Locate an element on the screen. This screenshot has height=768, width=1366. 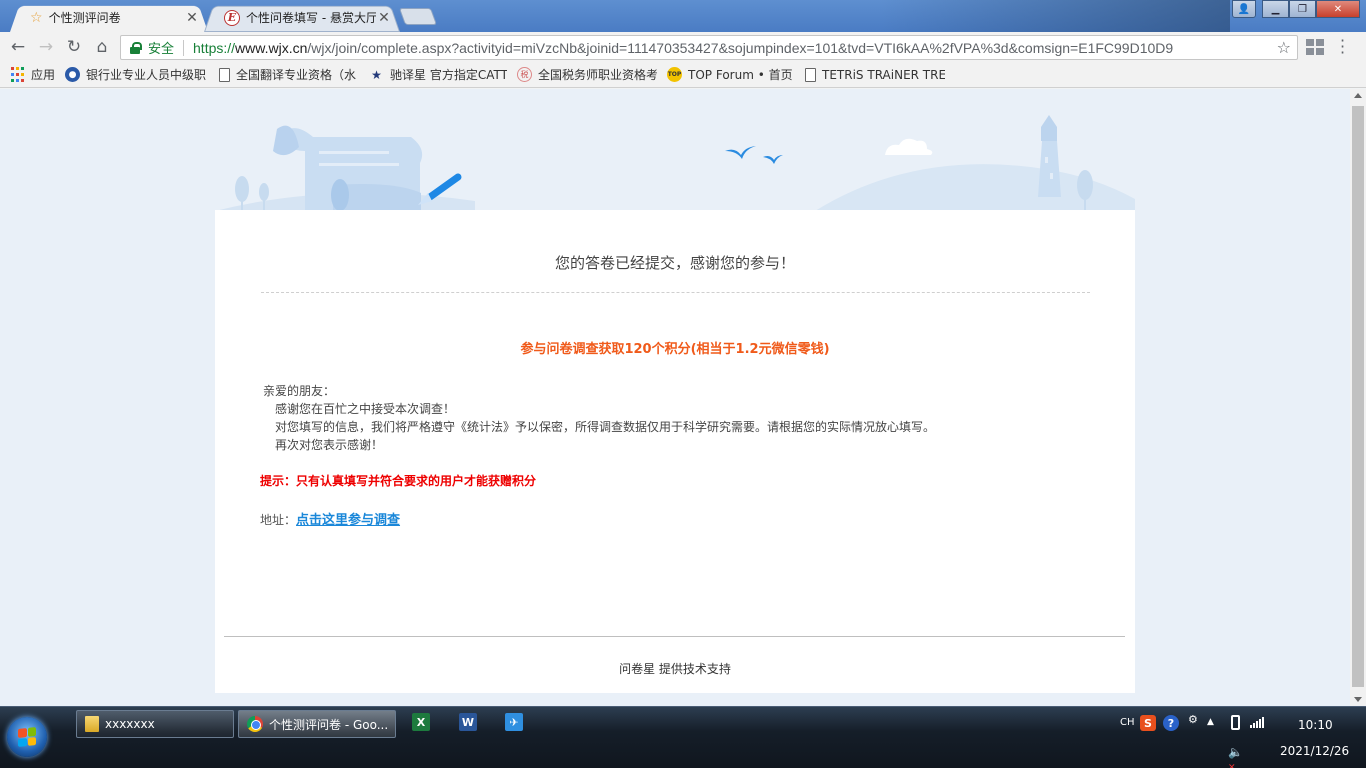
tech-support-text: 问卷星 提供技术支持 is located at coordinates (675, 669).